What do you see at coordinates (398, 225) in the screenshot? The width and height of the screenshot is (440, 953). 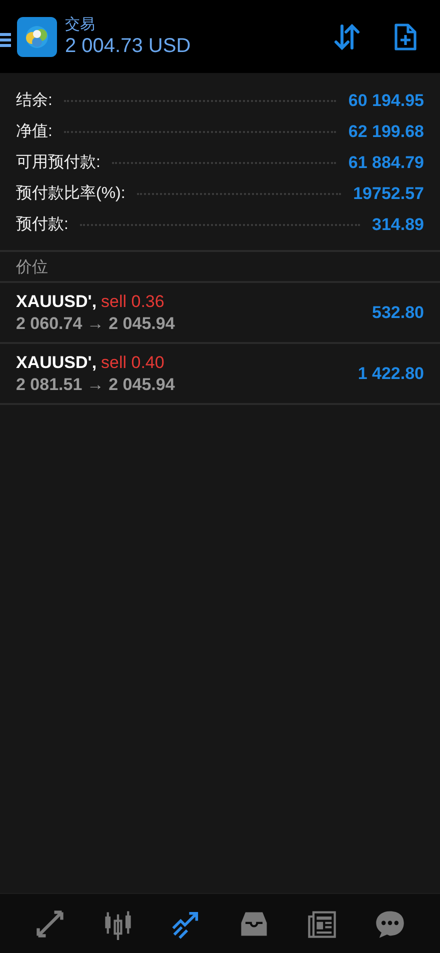 I see `summary-value: 314.89` at bounding box center [398, 225].